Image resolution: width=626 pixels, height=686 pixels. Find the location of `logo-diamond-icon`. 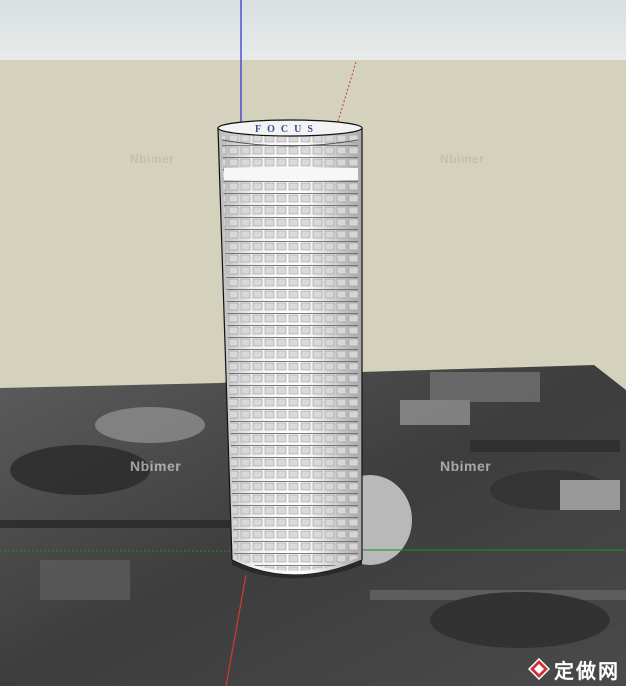

logo-diamond-icon is located at coordinates (539, 669).